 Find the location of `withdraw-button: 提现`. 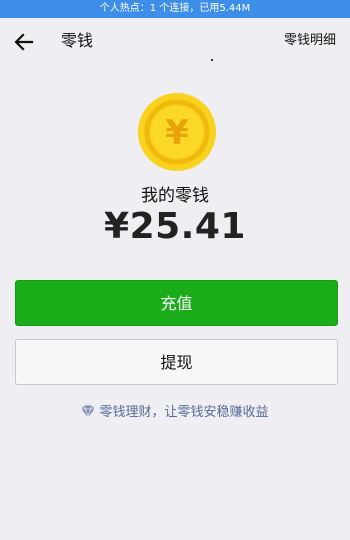

withdraw-button: 提现 is located at coordinates (176, 362).